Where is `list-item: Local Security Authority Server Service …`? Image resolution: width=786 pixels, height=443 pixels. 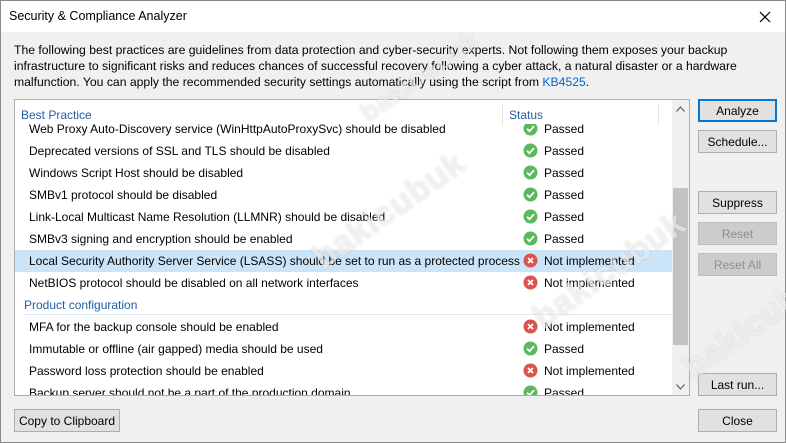 list-item: Local Security Authority Server Service … is located at coordinates (344, 261).